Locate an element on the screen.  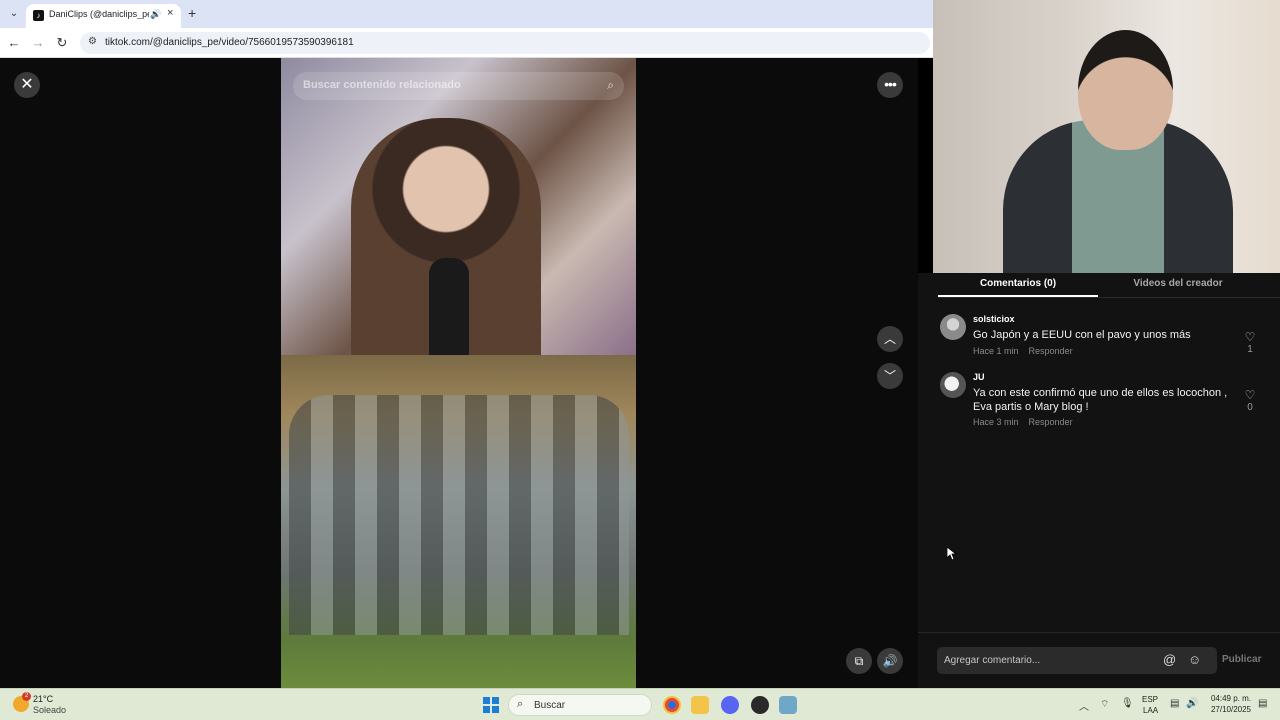
mouse-cursor-icon is located at coordinates (952, 554).